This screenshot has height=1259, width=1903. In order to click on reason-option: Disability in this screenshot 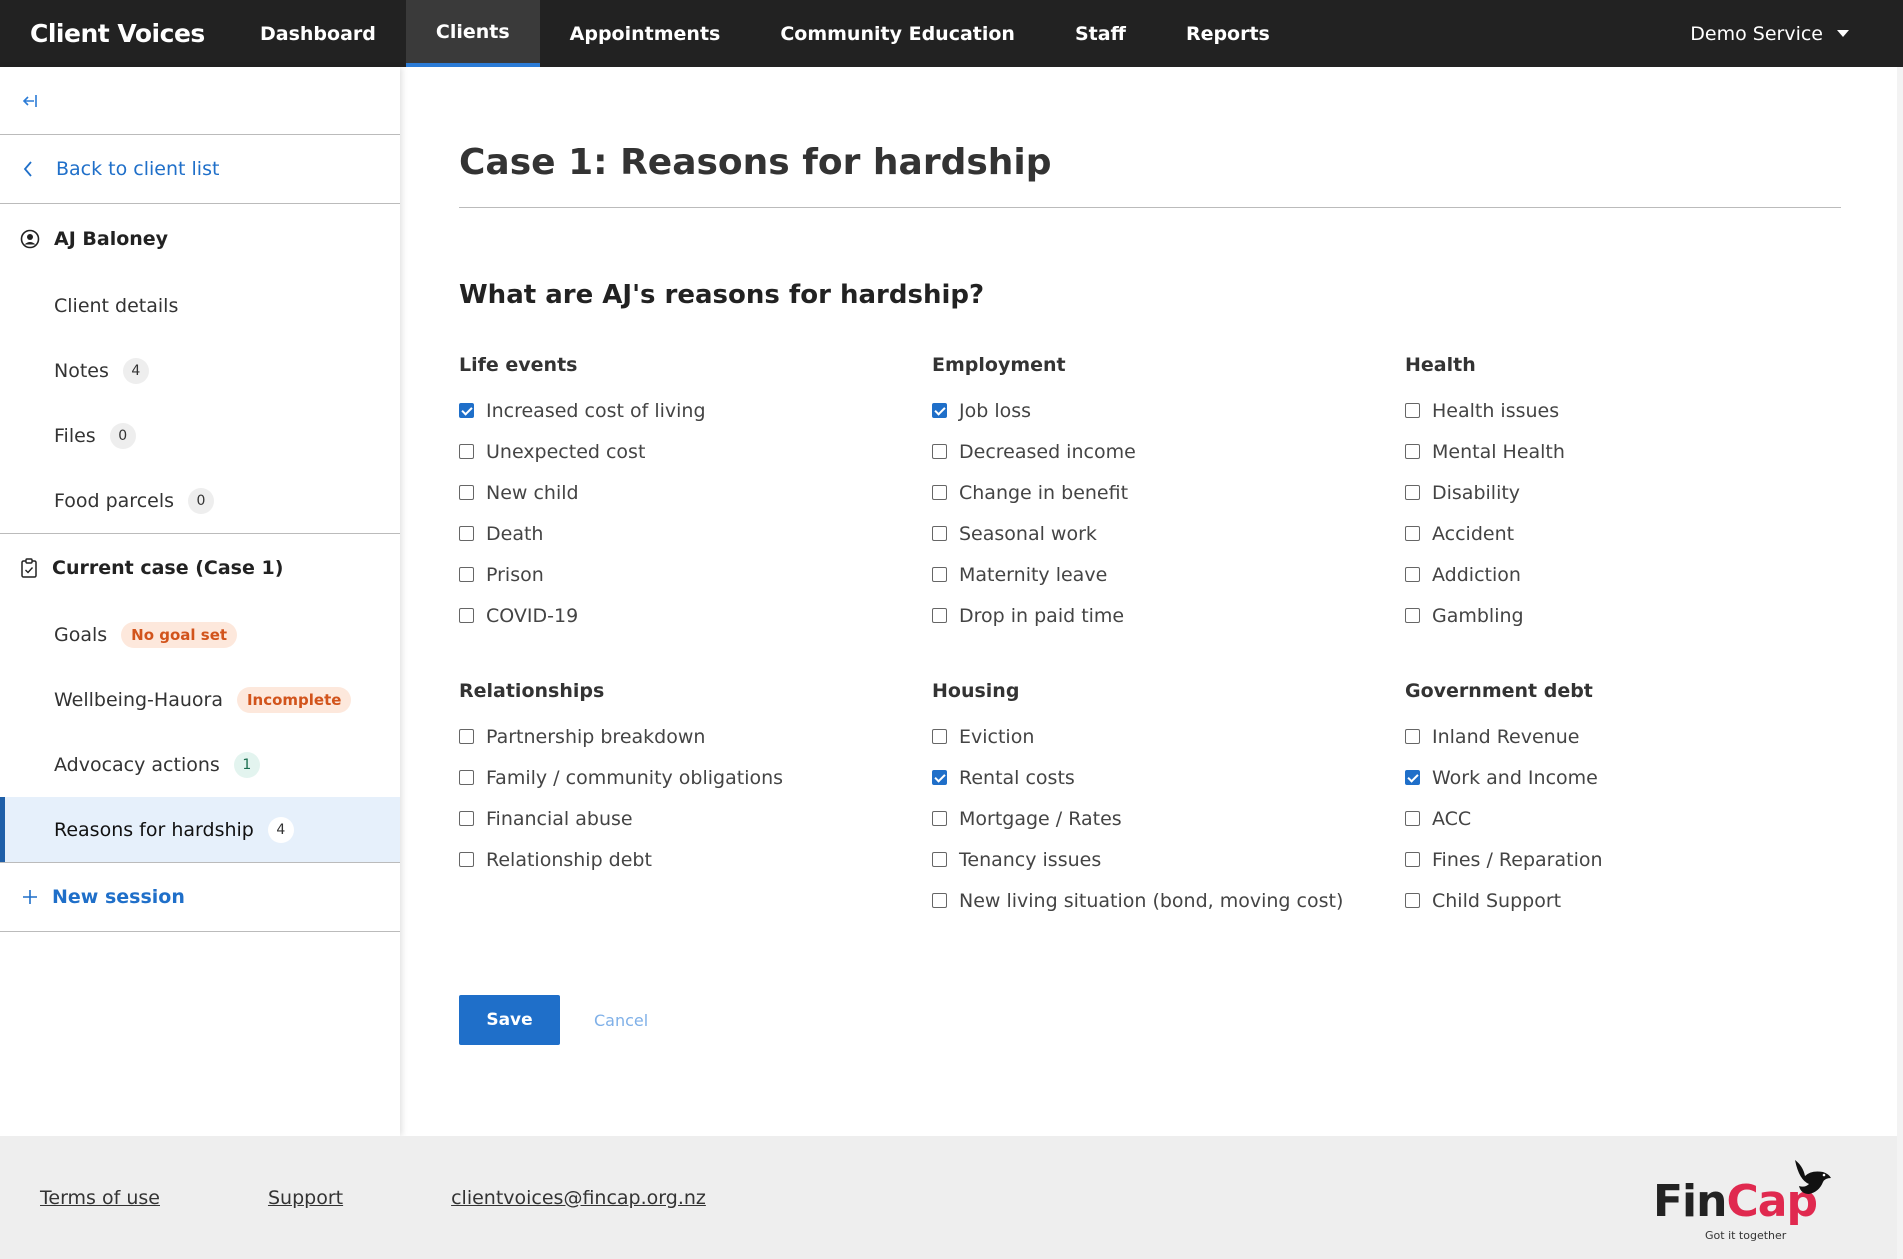, I will do `click(1623, 492)`.